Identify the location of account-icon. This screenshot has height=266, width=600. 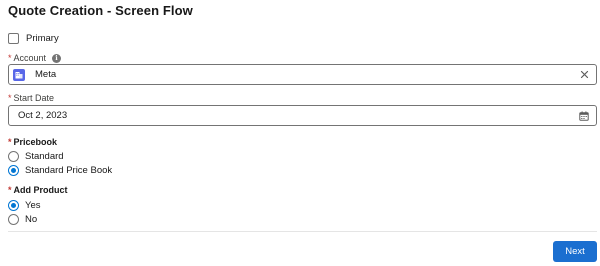
(19, 74).